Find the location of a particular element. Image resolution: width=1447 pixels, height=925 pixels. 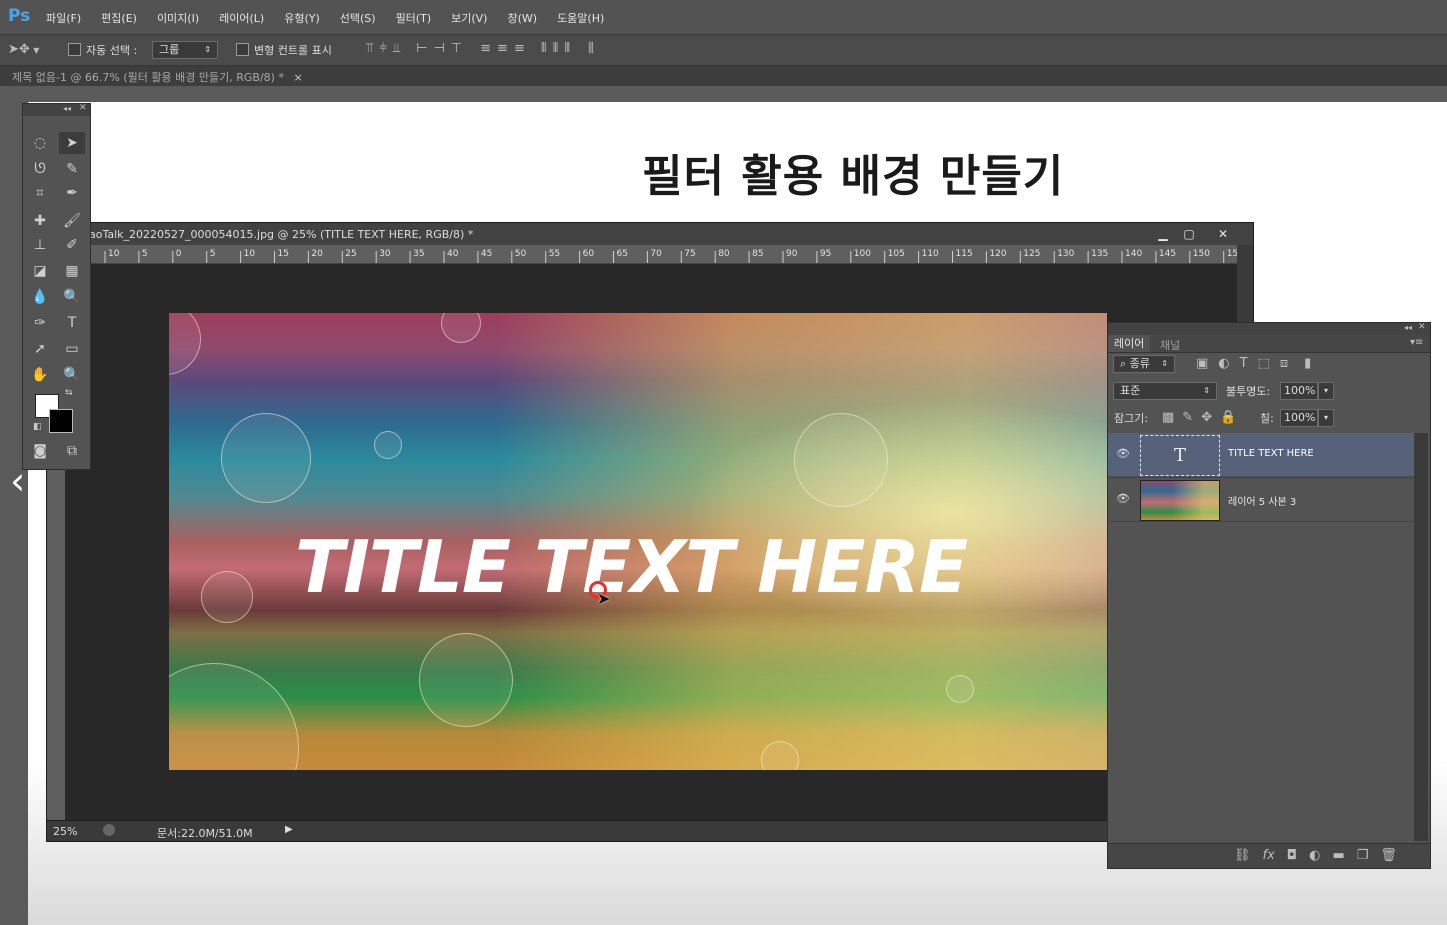

trash-icon: 🗑 is located at coordinates (1388, 855).